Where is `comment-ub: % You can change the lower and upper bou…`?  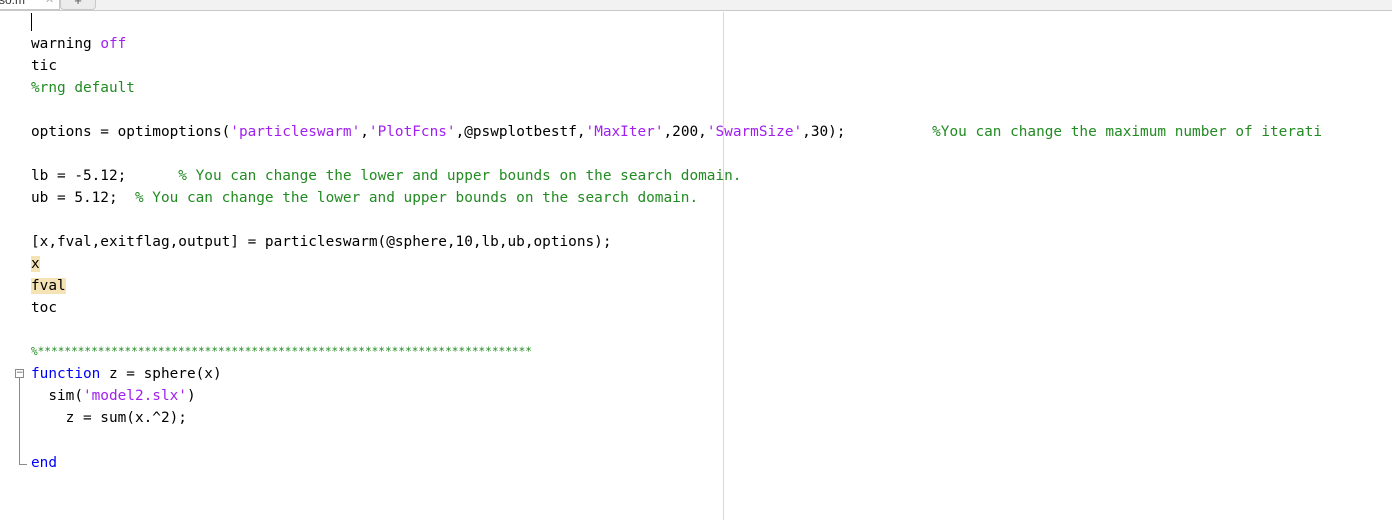
comment-ub: % You can change the lower and upper bou… is located at coordinates (416, 198).